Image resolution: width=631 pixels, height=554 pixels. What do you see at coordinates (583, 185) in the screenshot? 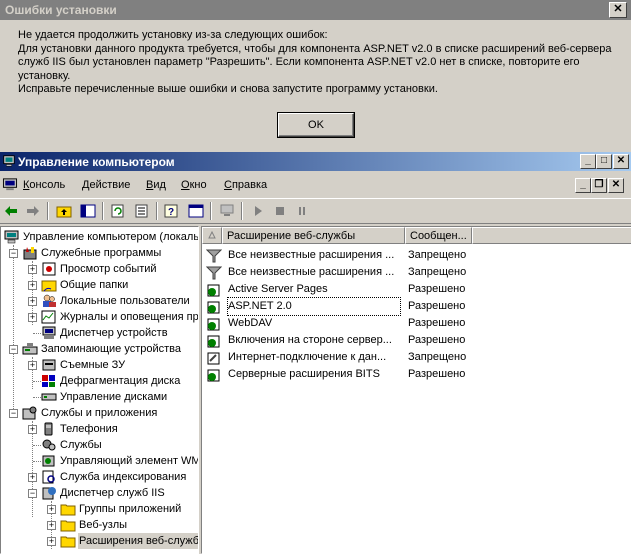
I see `child-minimize-button: _` at bounding box center [583, 185].